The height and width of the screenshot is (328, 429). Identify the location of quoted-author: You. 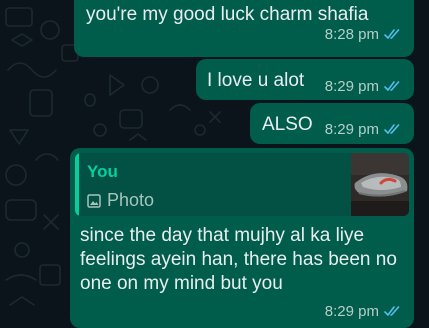
(102, 171).